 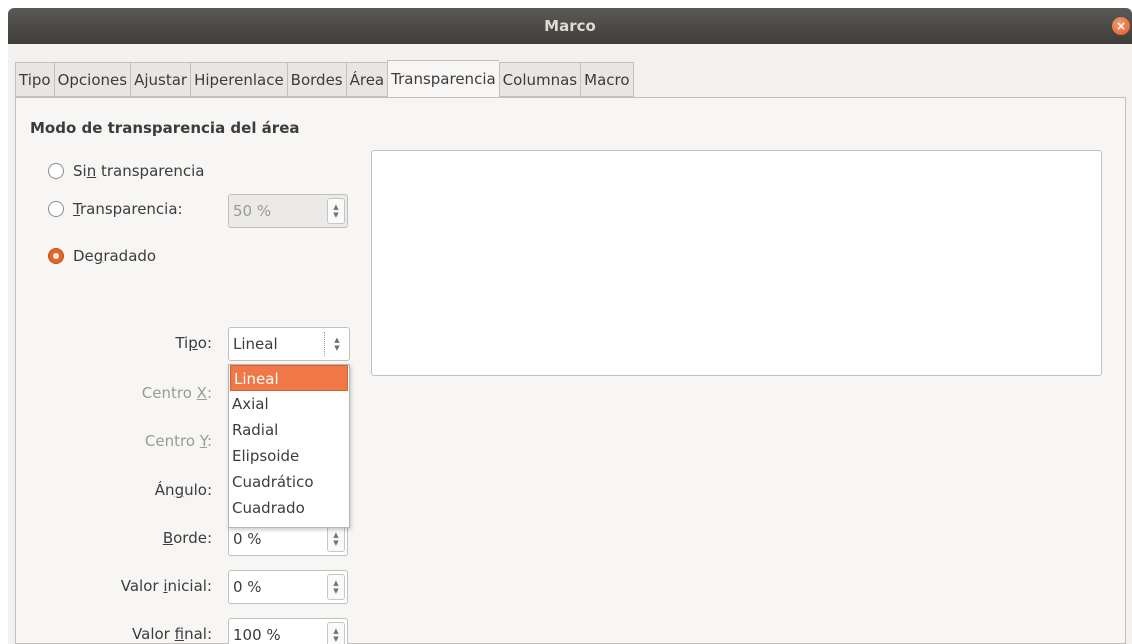 I want to click on tab-hiperenlace: Hiperenlace, so click(x=238, y=79).